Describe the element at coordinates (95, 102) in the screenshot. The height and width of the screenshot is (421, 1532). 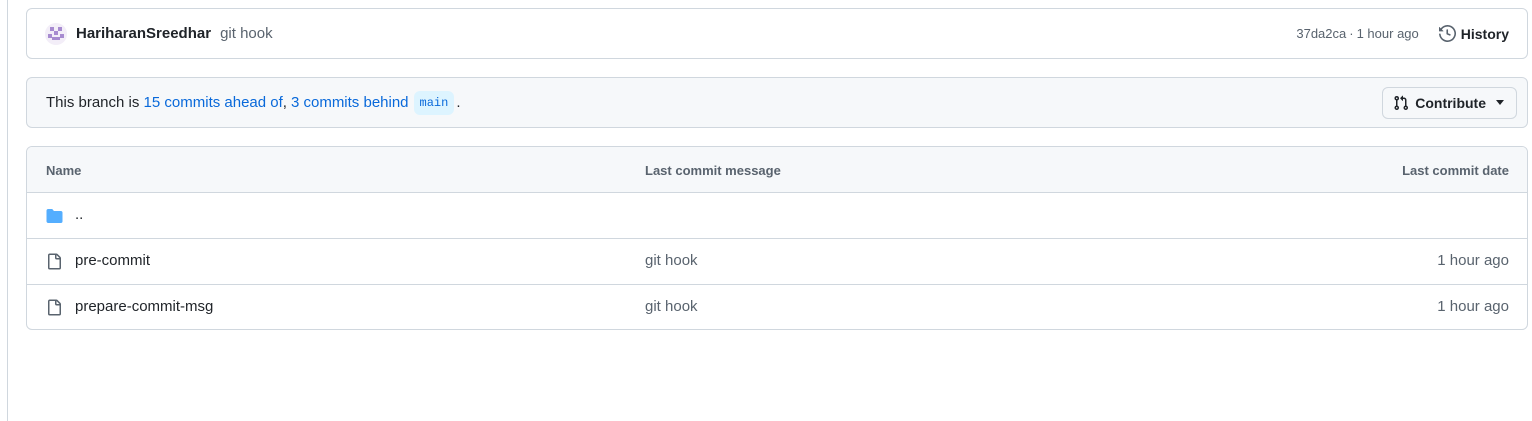
I see `branch-status-prefix: This branch is` at that location.